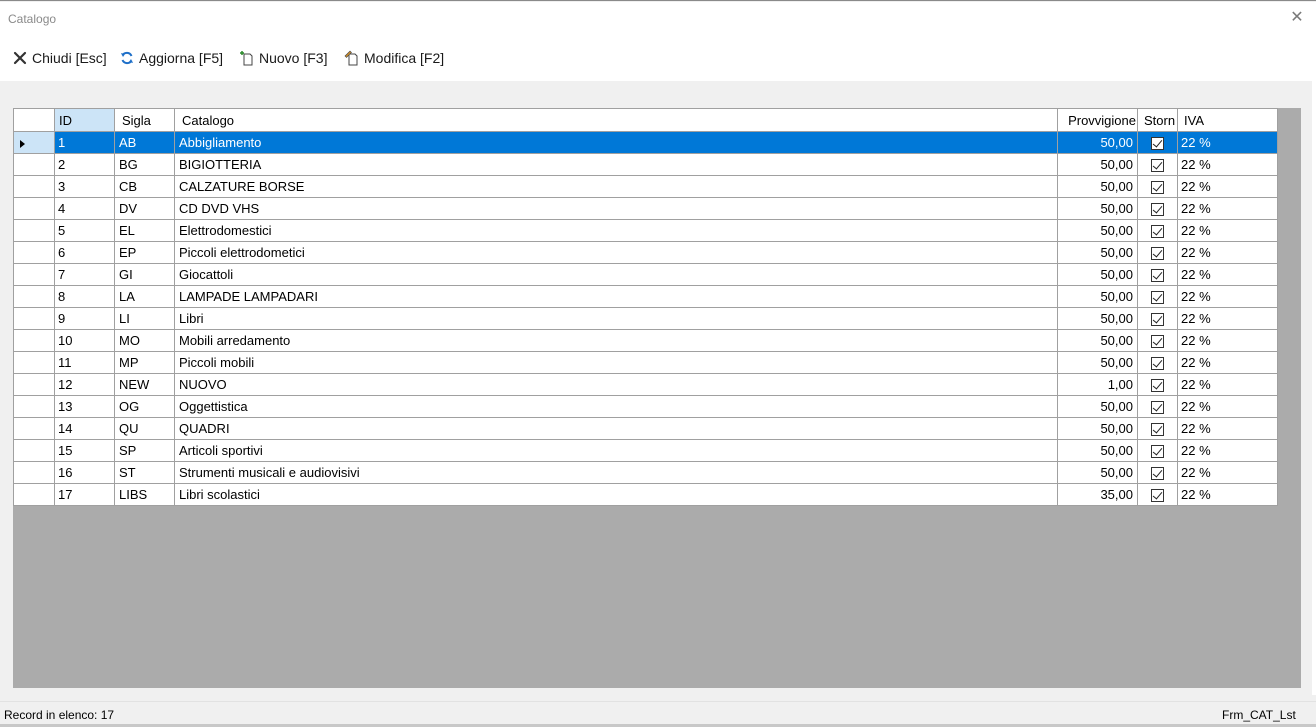 This screenshot has height=727, width=1316. What do you see at coordinates (1097, 494) in the screenshot?
I see `cell-provvigione: 35,00` at bounding box center [1097, 494].